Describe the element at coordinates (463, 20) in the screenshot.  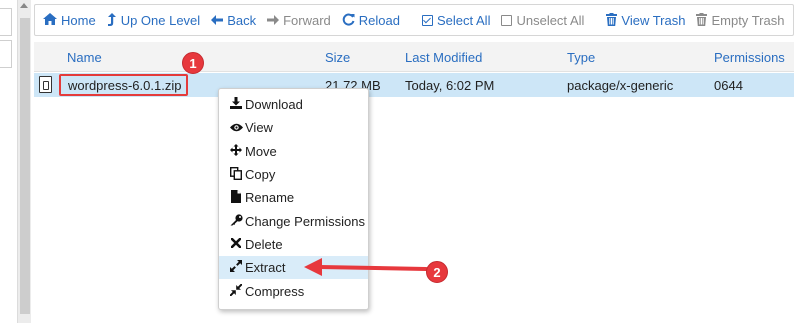
I see `select-all-label: Select All` at that location.